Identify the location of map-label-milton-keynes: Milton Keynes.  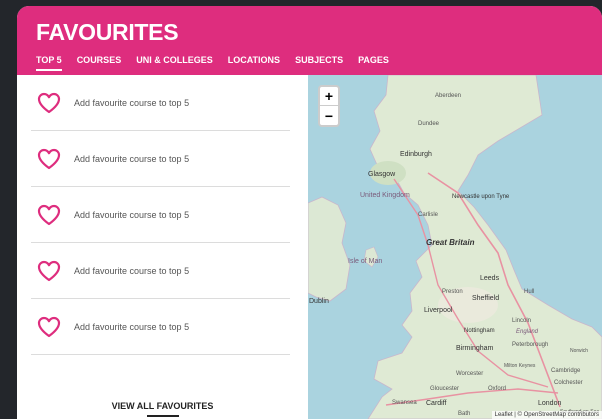
(520, 366).